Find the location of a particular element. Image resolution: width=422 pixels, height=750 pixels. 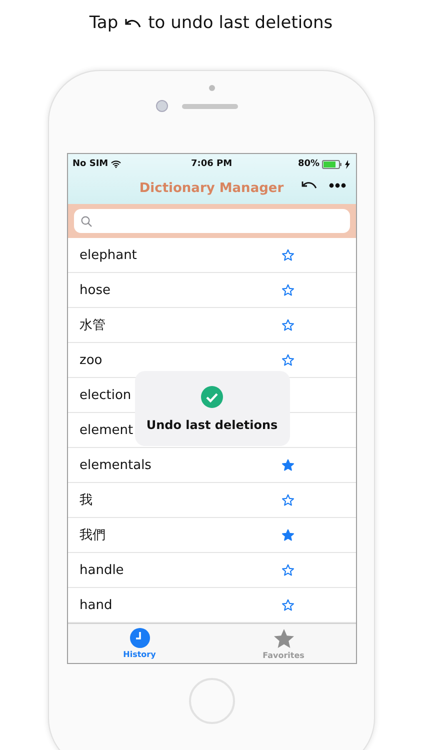

word-text: 水管 is located at coordinates (93, 325).